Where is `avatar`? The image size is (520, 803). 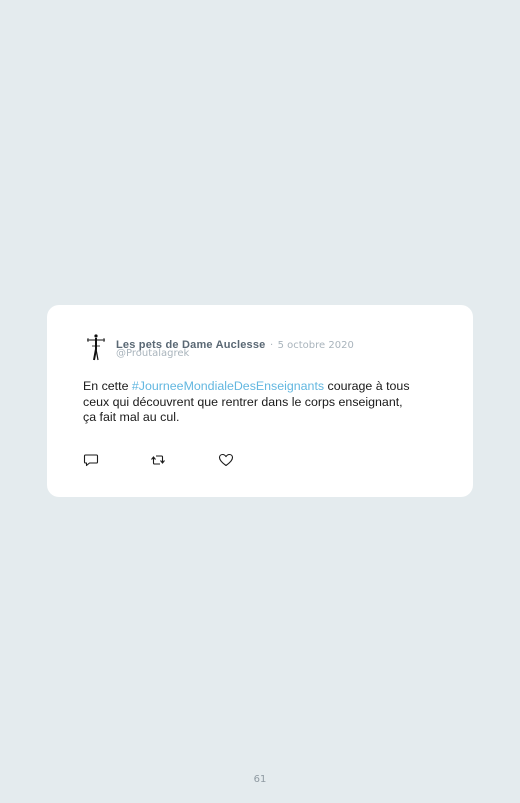 avatar is located at coordinates (96, 348).